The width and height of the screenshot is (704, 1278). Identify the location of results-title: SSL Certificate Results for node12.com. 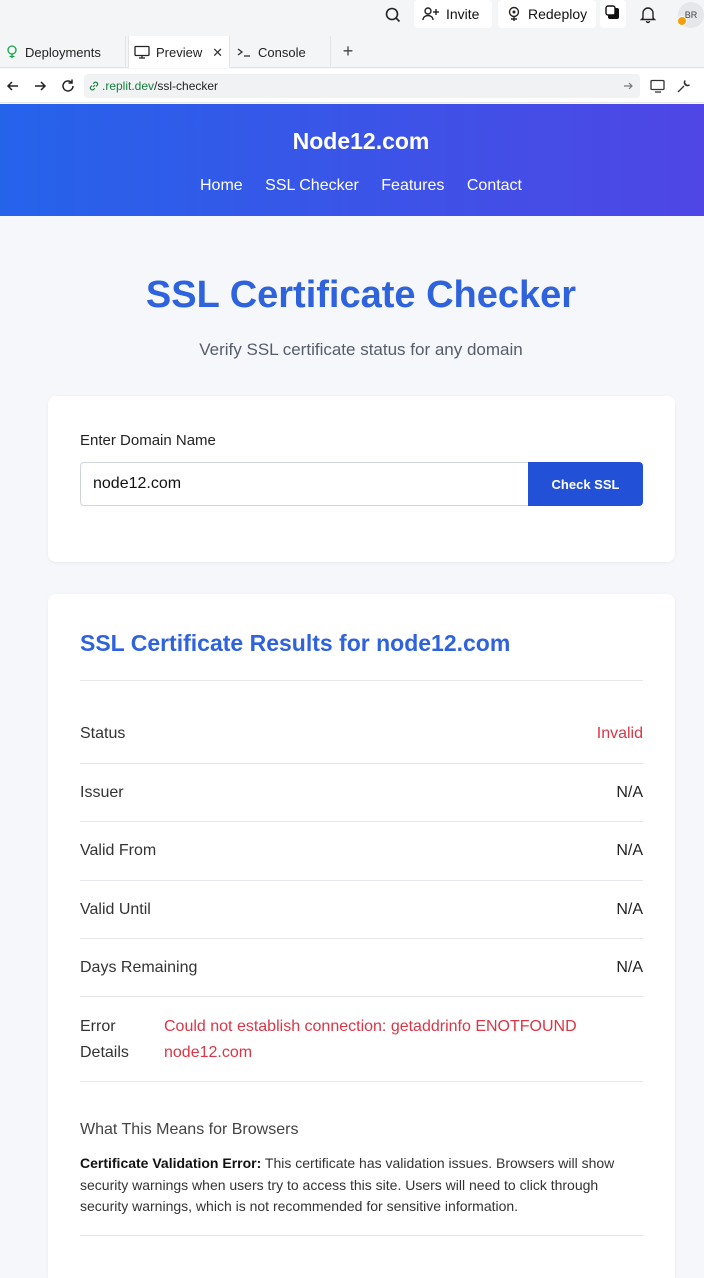
(295, 643).